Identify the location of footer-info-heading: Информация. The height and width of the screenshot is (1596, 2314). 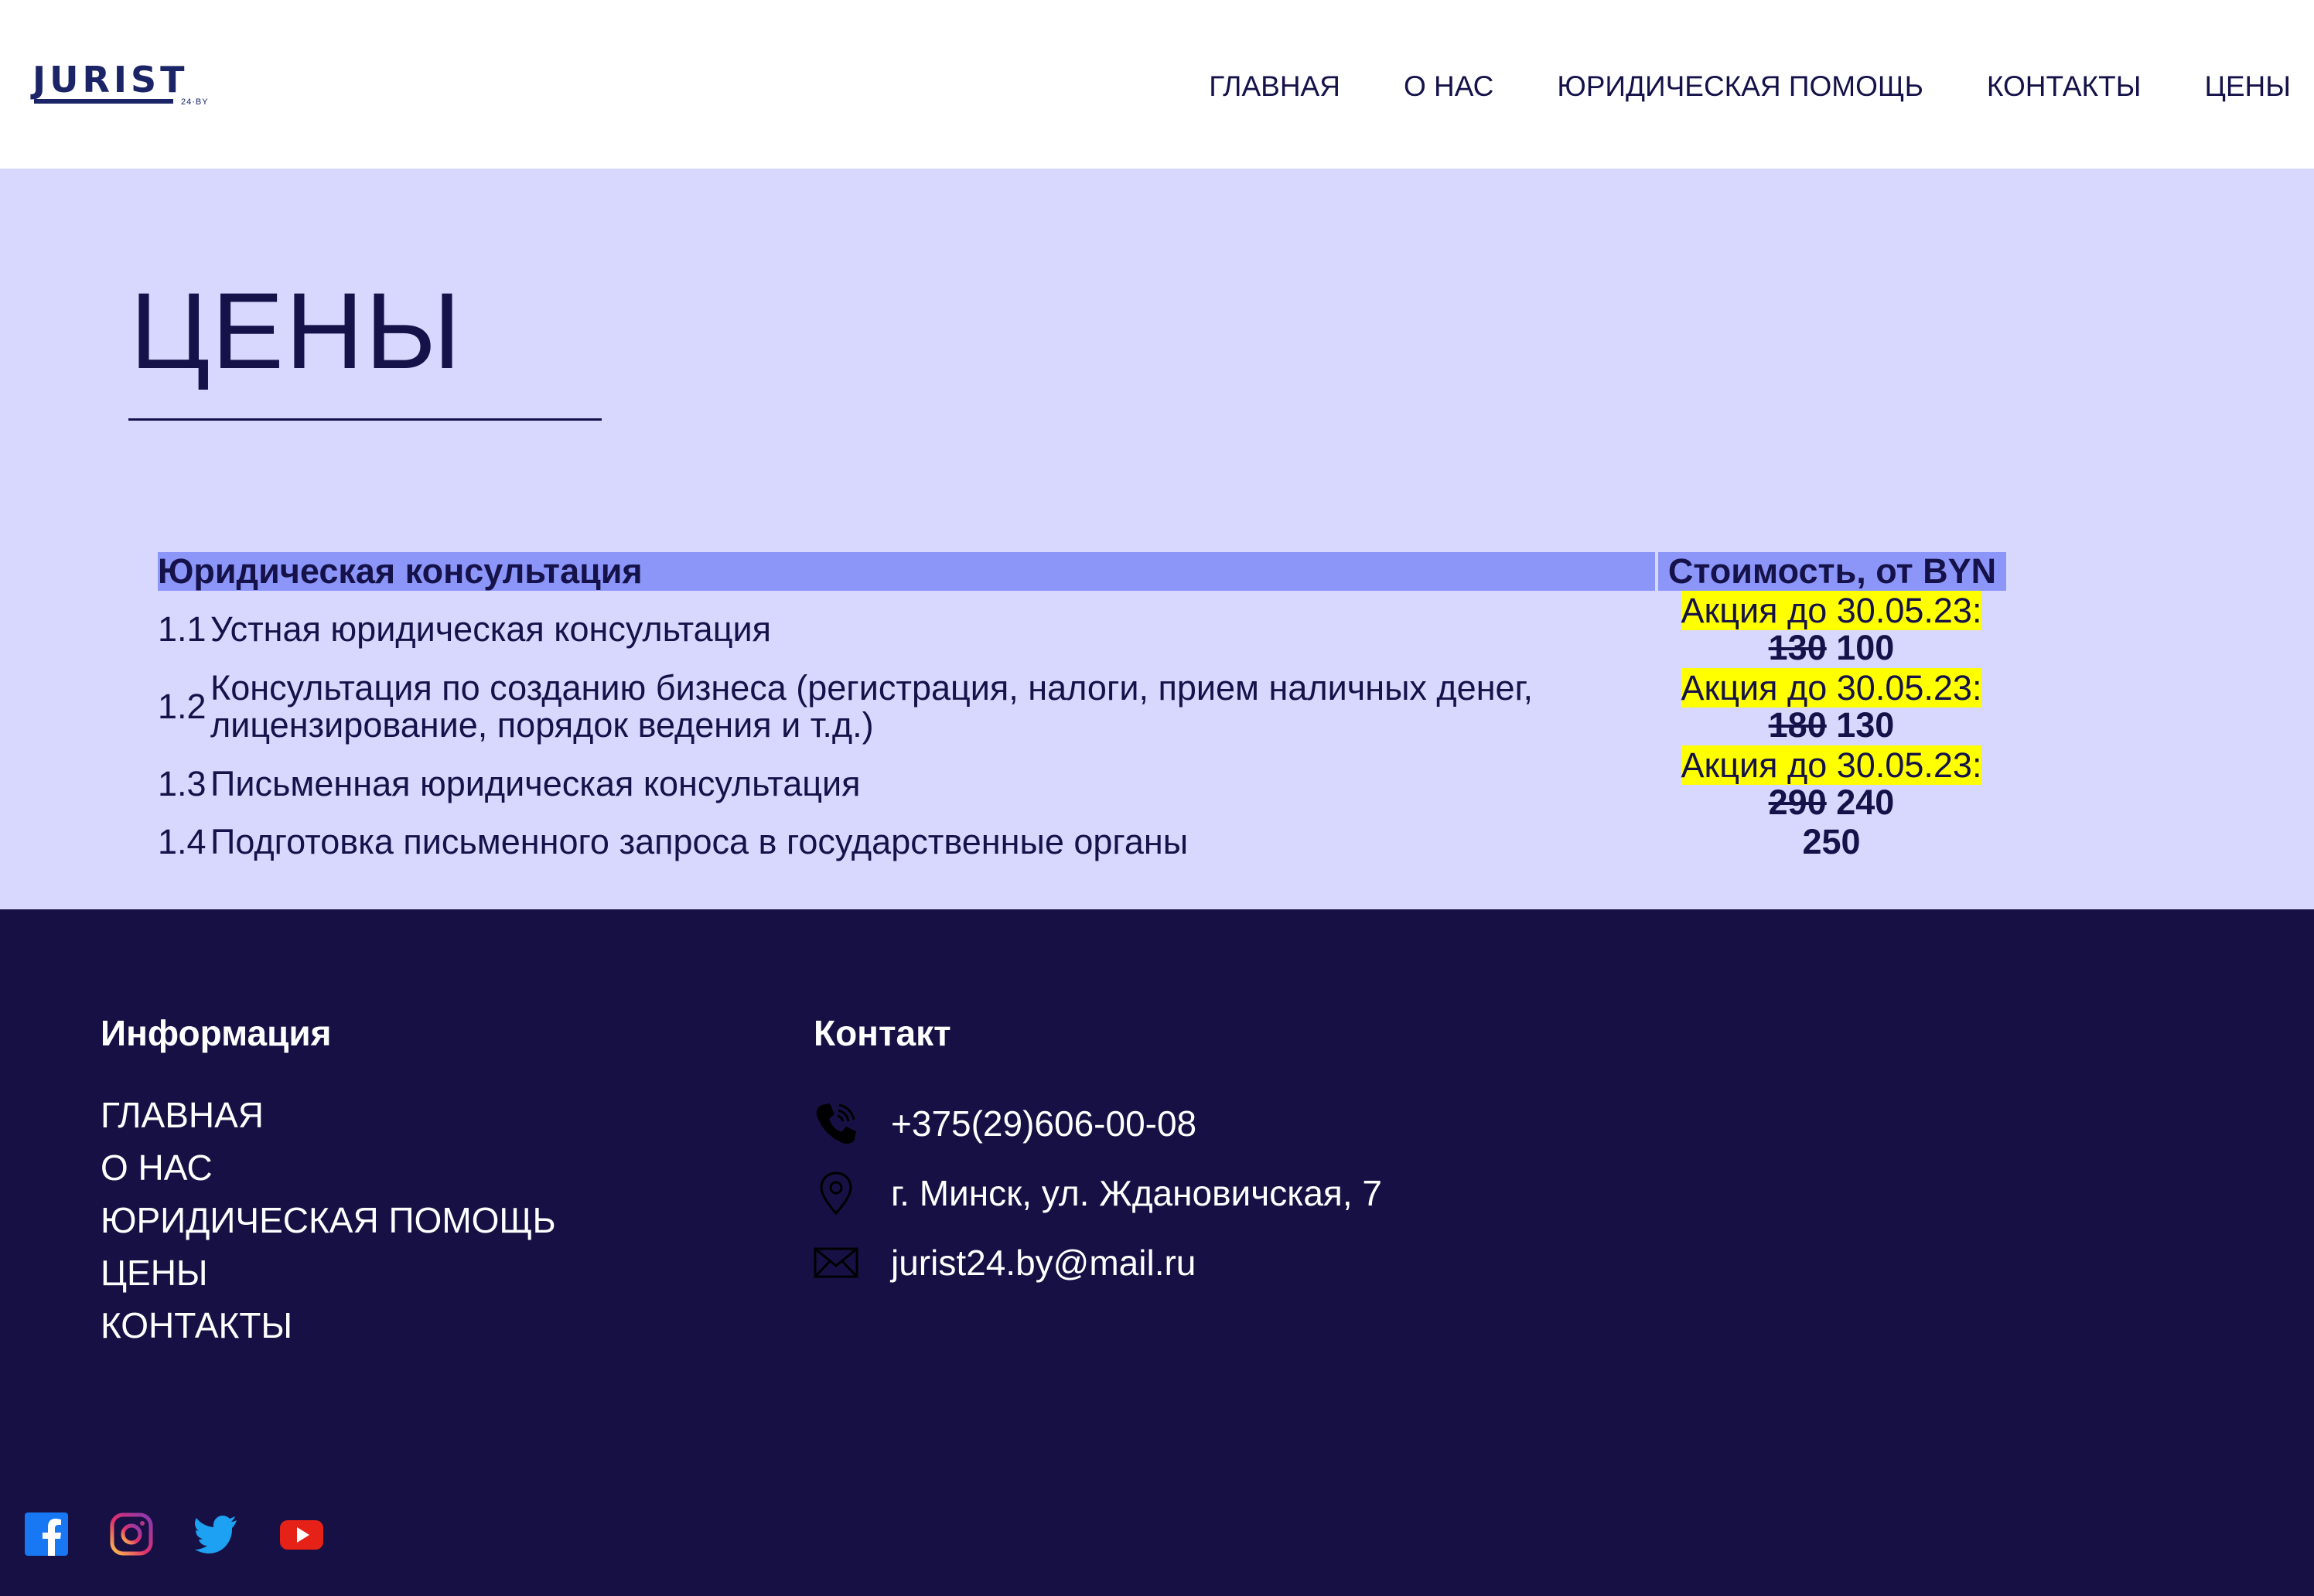
(216, 1033).